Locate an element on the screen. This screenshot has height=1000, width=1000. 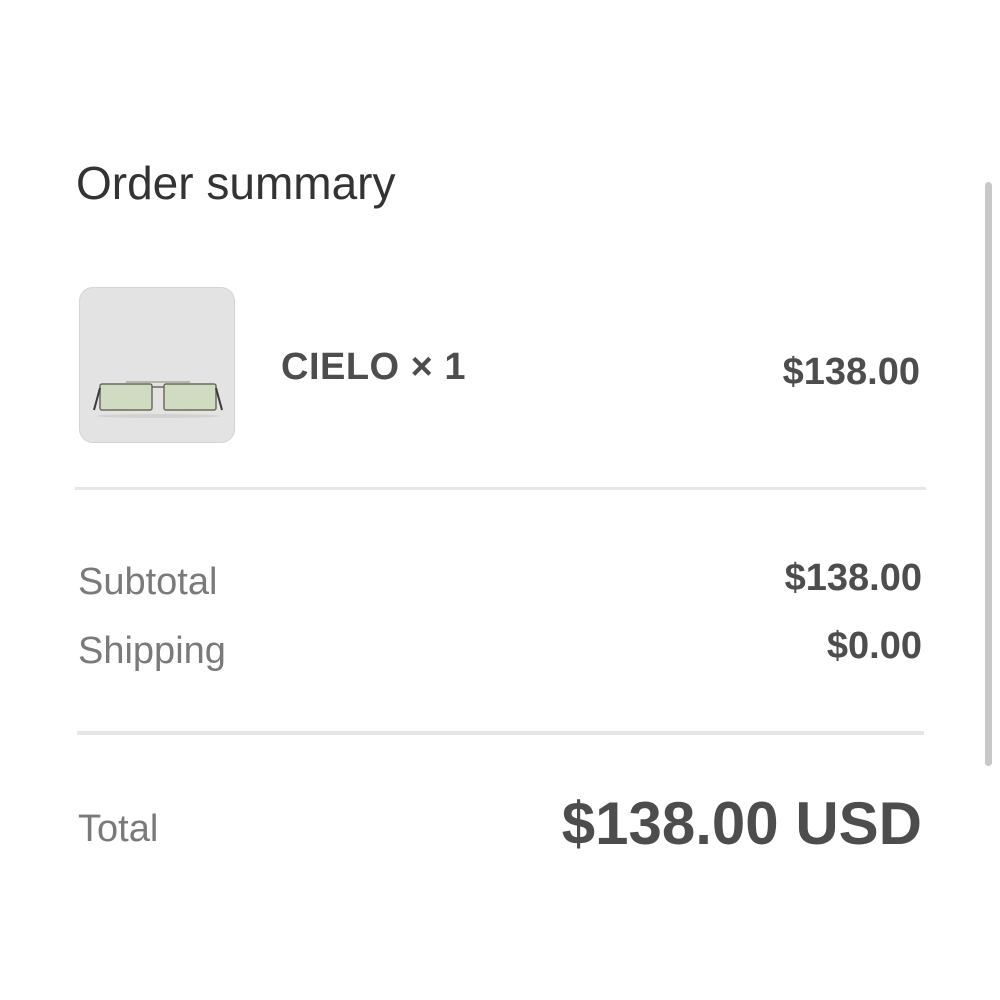
shipping-label: Shipping is located at coordinates (152, 651).